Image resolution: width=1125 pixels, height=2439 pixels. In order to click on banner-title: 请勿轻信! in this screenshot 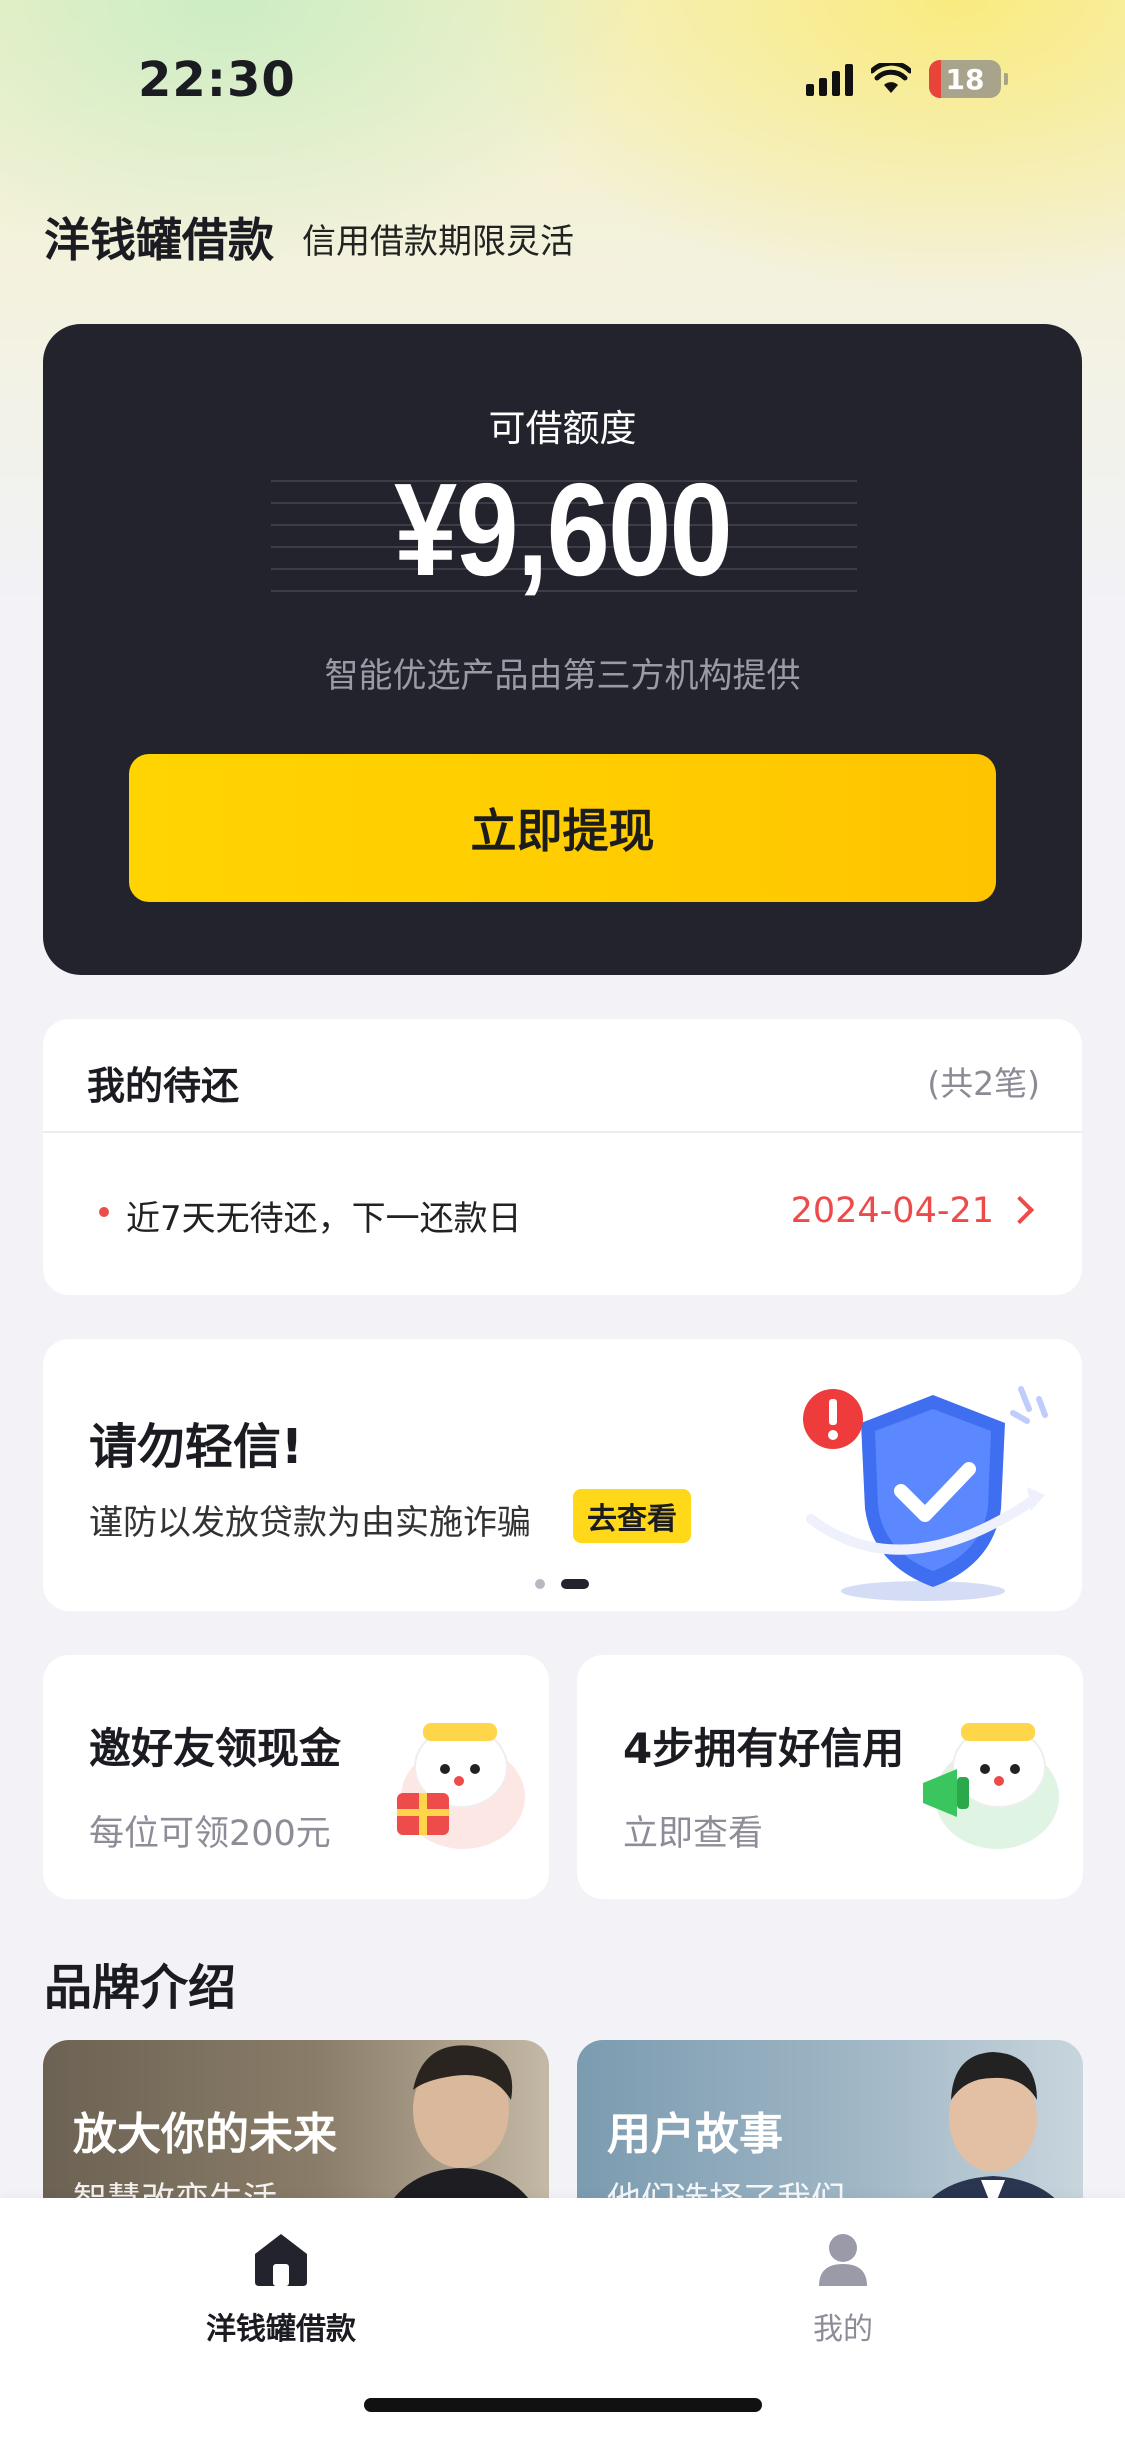, I will do `click(196, 1447)`.